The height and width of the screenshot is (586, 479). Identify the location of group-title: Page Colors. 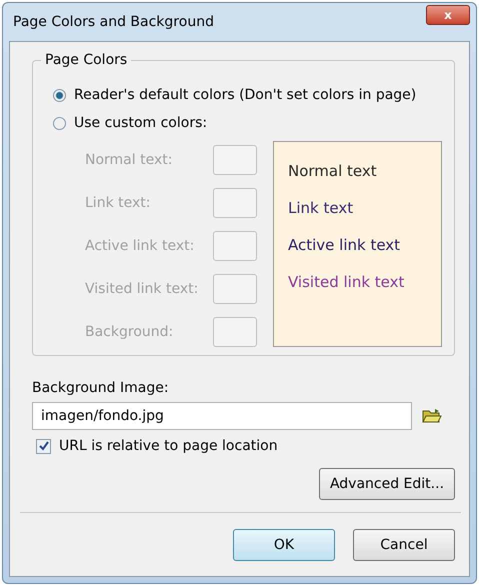
(86, 60).